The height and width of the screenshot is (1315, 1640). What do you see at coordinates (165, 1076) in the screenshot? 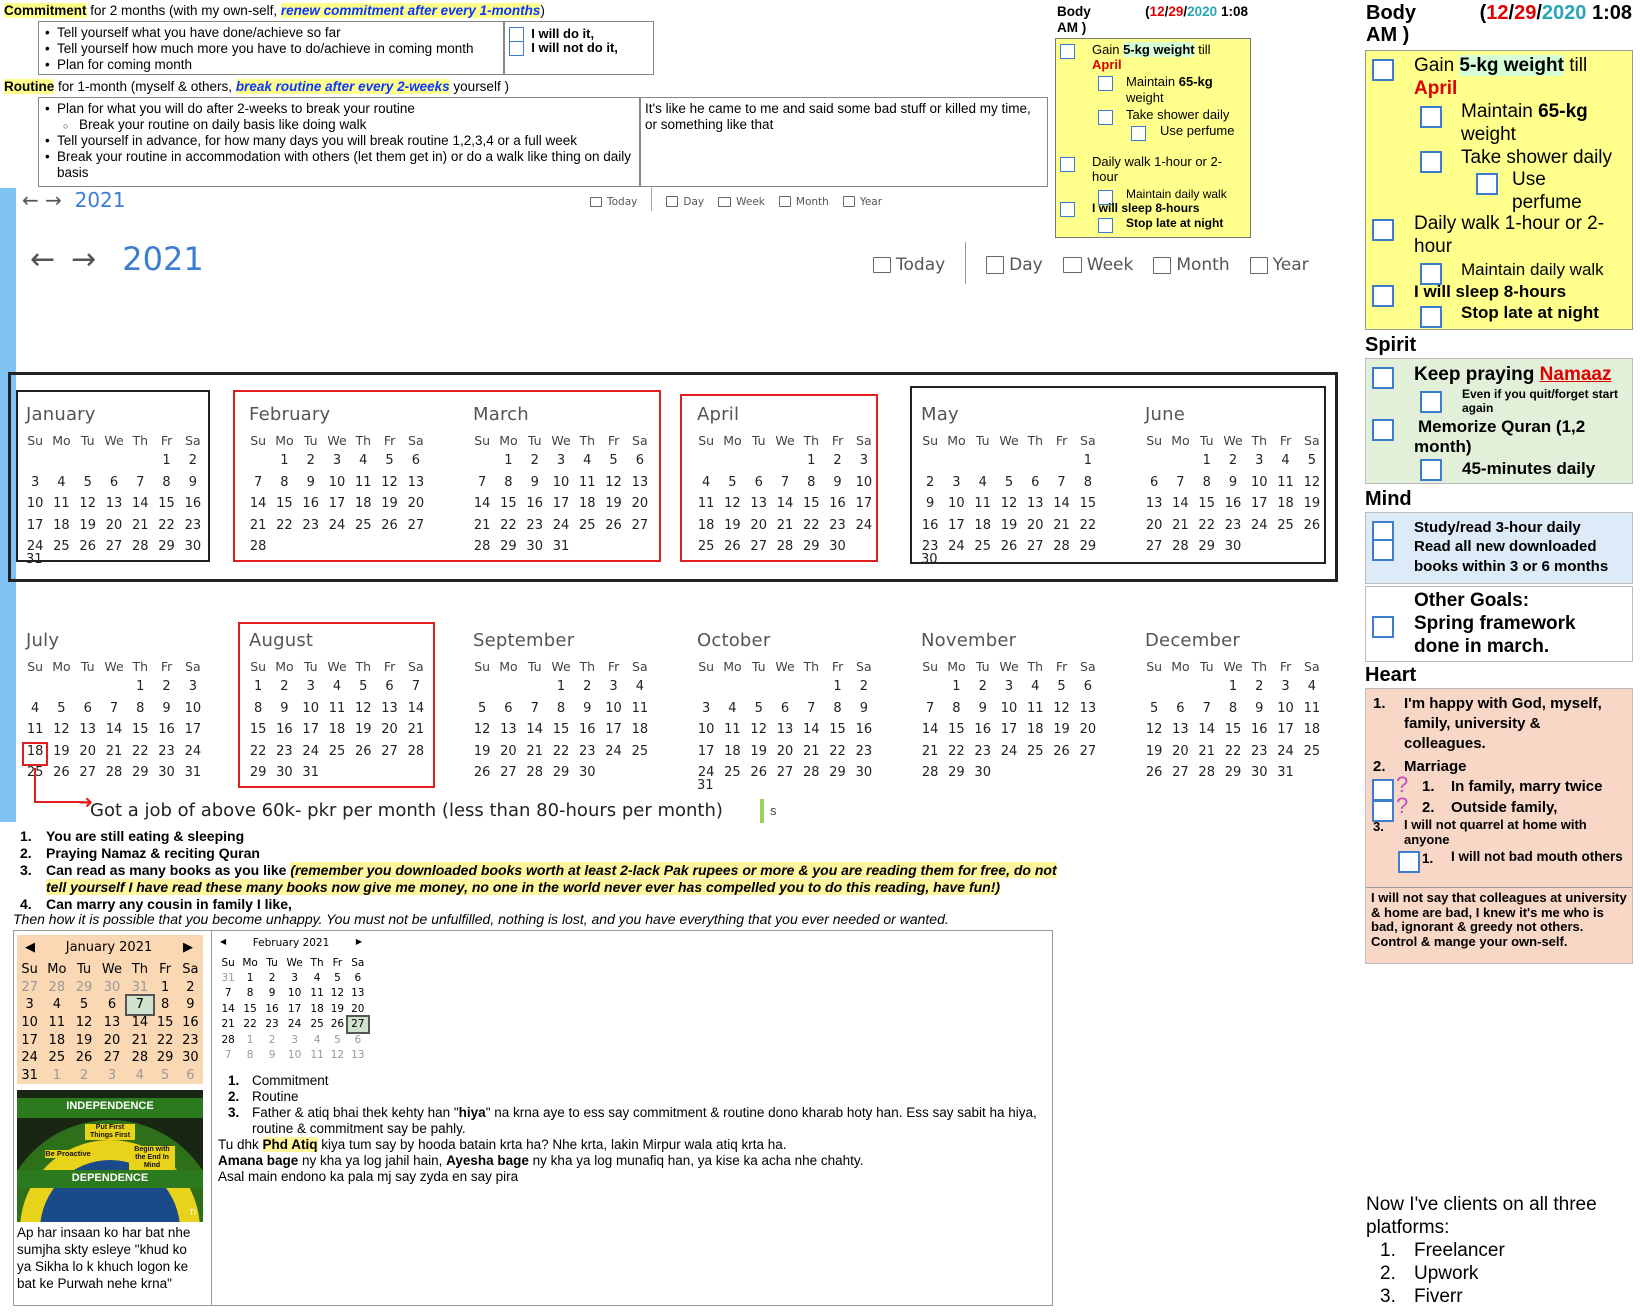
I see `mini-day: 5` at bounding box center [165, 1076].